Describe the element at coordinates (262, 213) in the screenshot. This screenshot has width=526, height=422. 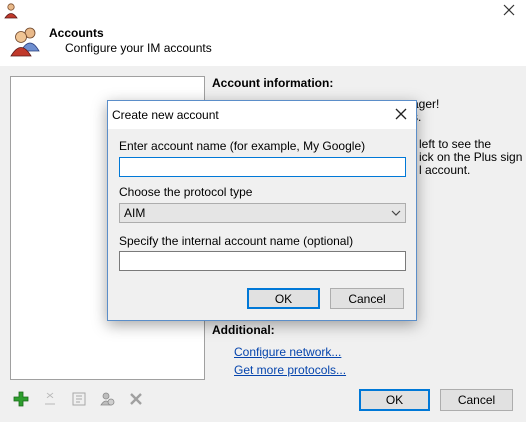
I see `protocol-select: AIM` at that location.